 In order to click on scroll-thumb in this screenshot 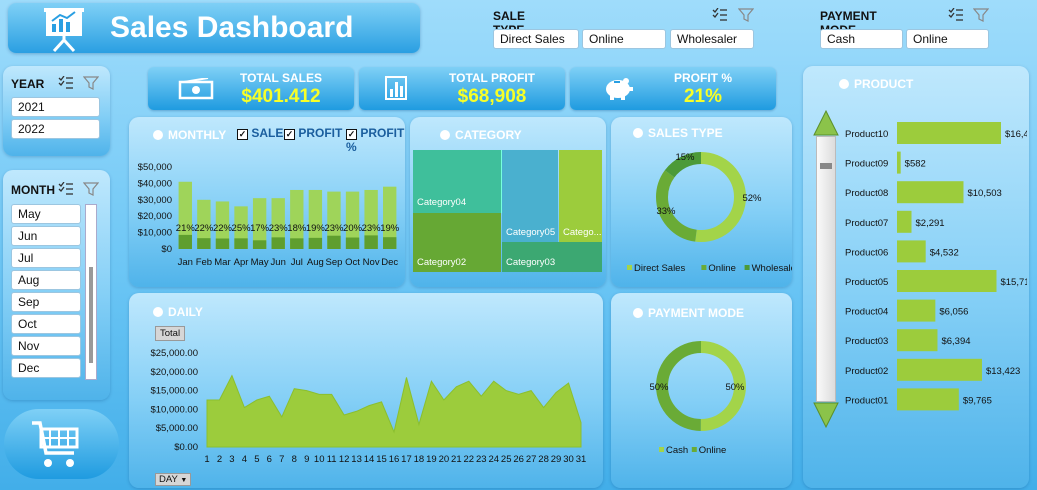, I will do `click(826, 166)`.